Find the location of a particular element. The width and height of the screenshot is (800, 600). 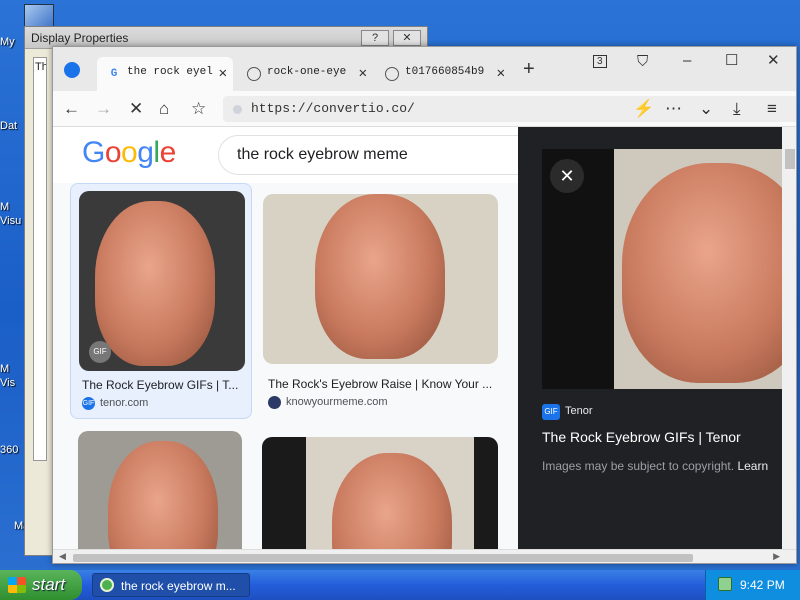

close-button: ✕ is located at coordinates (407, 38).